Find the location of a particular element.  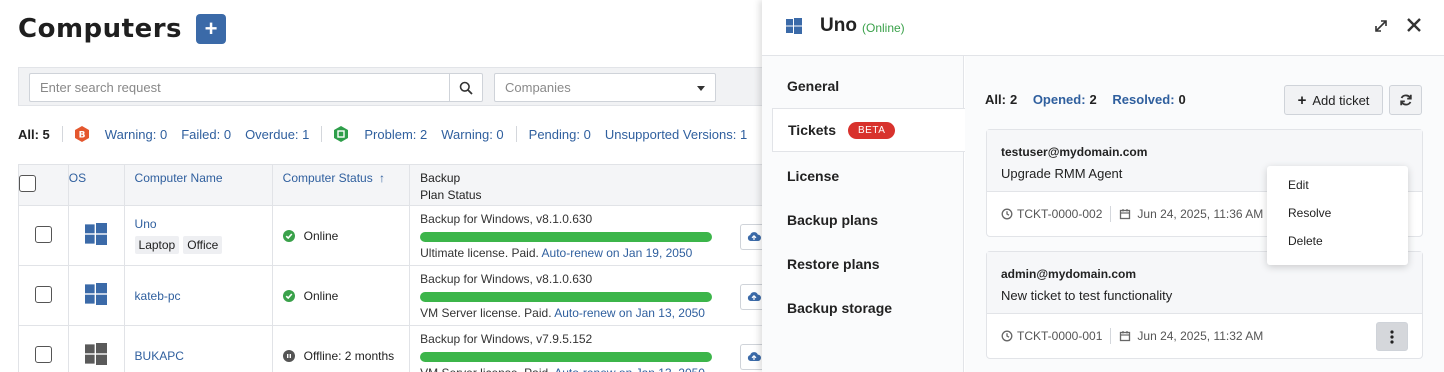

add-computer-button: + is located at coordinates (211, 29).